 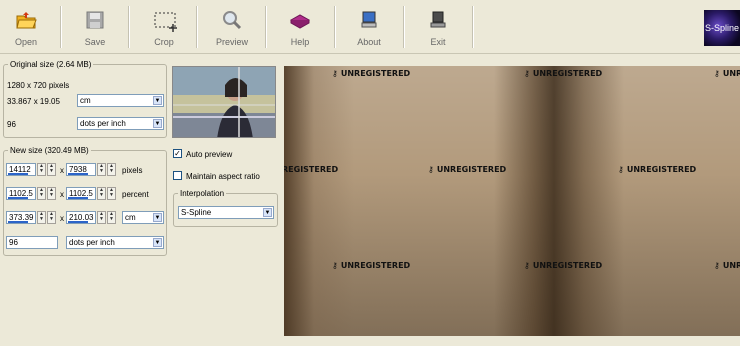 I want to click on exit-button: Exit, so click(x=438, y=26).